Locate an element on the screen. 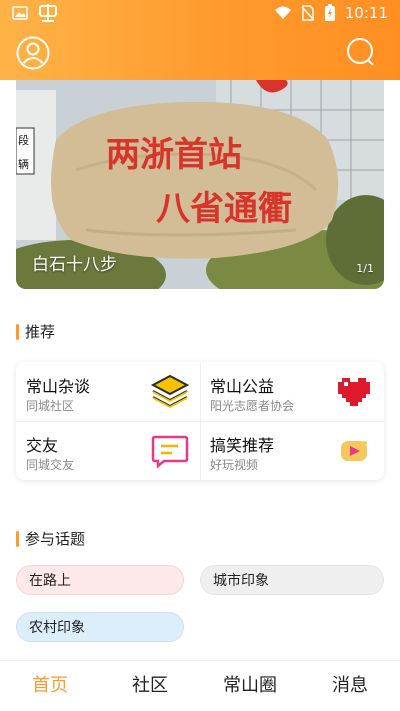  heart-icon is located at coordinates (354, 392).